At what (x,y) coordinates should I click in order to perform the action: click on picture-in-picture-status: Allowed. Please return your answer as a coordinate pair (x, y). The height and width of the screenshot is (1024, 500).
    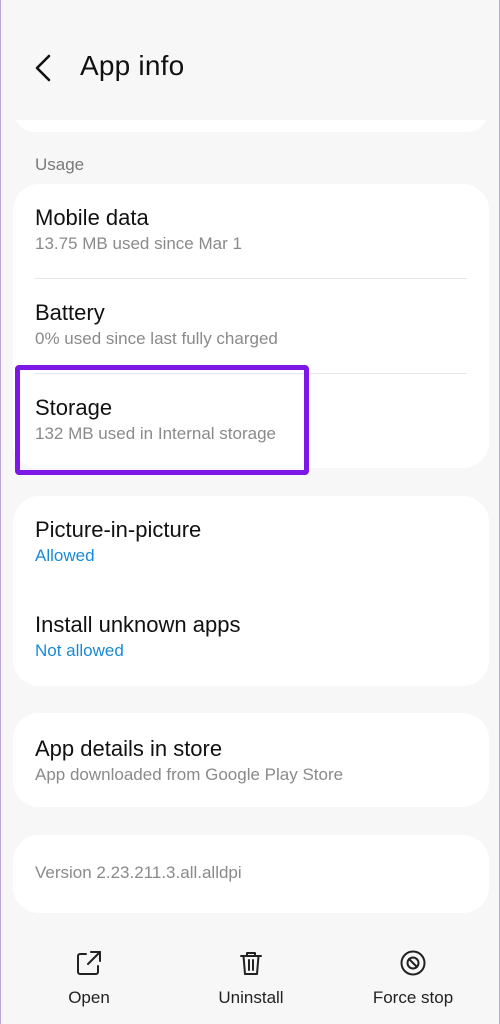
    Looking at the image, I should click on (65, 555).